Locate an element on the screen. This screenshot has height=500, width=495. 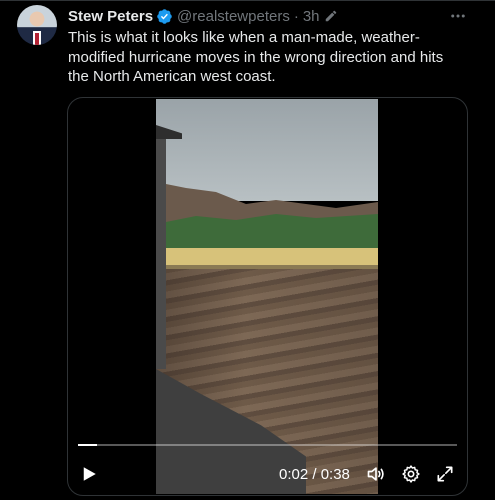
gear-icon is located at coordinates (411, 474).